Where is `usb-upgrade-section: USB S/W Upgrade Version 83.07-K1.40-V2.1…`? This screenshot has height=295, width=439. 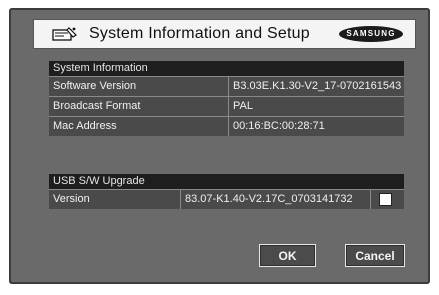
usb-upgrade-section: USB S/W Upgrade Version 83.07-K1.40-V2.1… is located at coordinates (226, 191).